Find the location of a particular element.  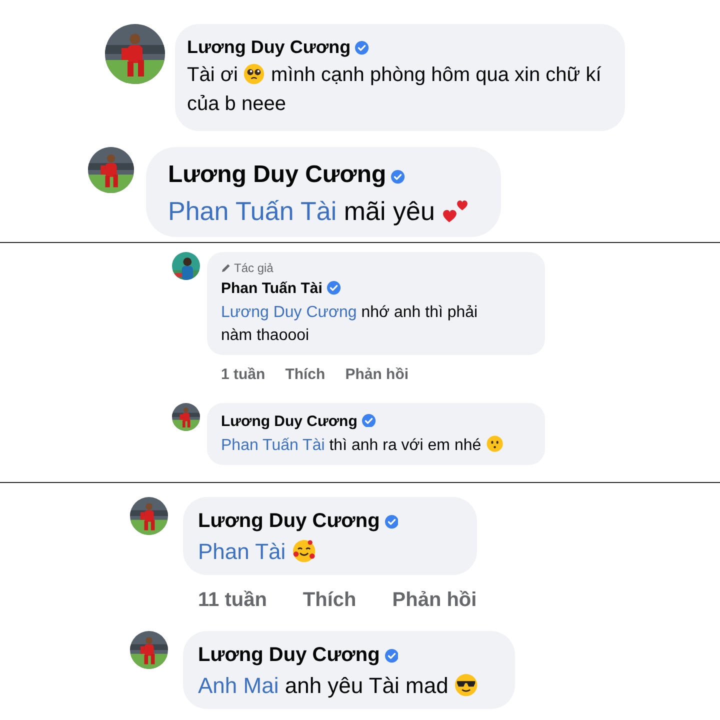

hushed-face-icon is located at coordinates (495, 443).